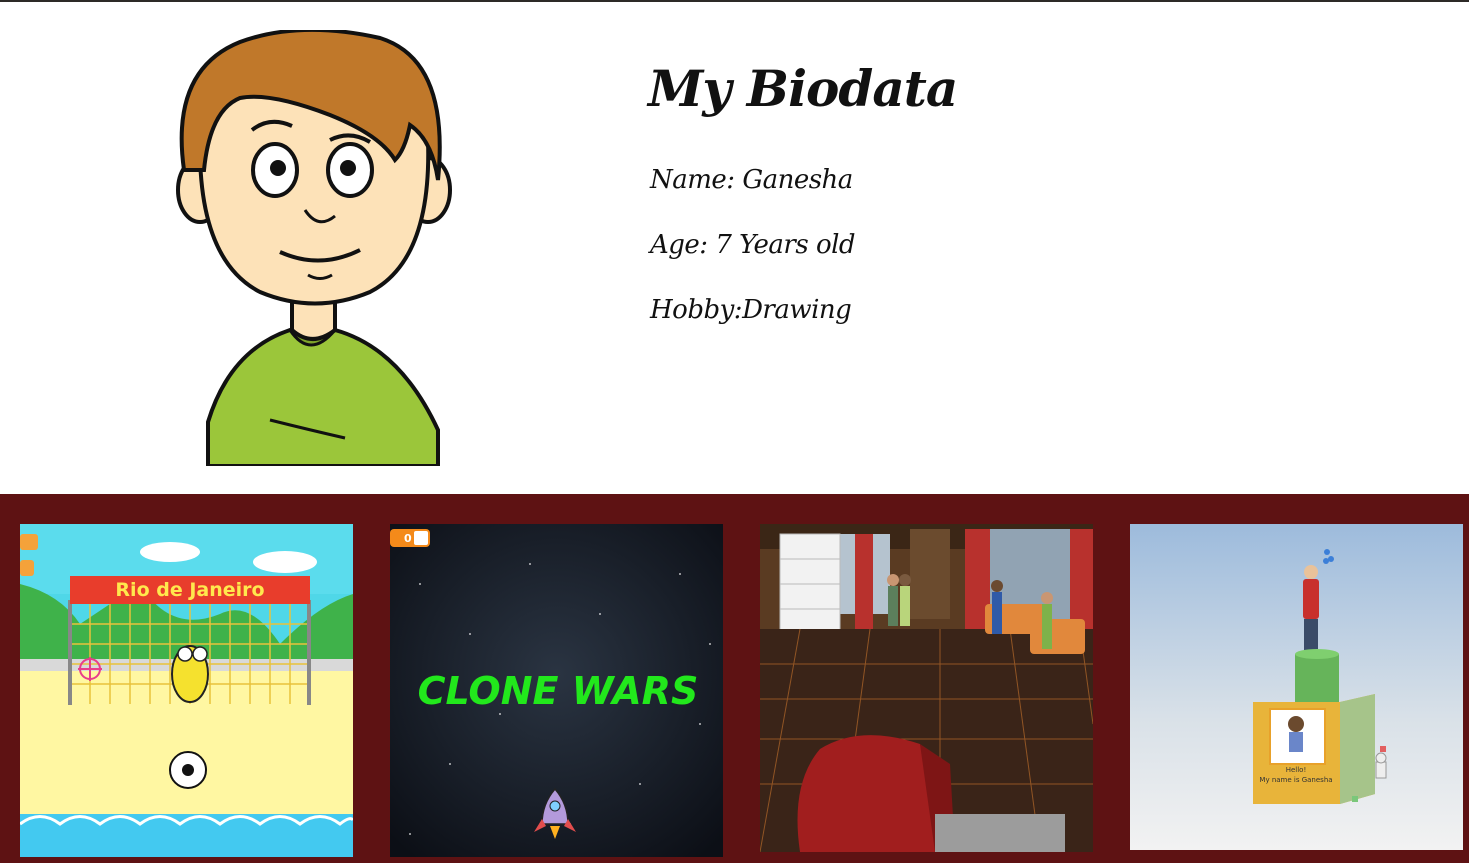 The image size is (1469, 863). I want to click on avatar, so click(312, 247).